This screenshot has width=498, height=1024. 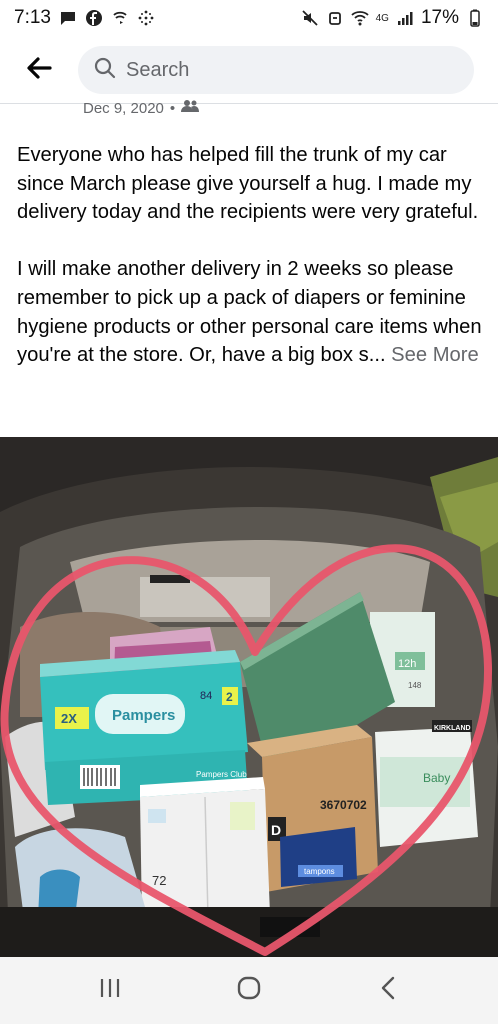 What do you see at coordinates (221, 774) in the screenshot?
I see `photo-label-pampers-club: Pampers Club` at bounding box center [221, 774].